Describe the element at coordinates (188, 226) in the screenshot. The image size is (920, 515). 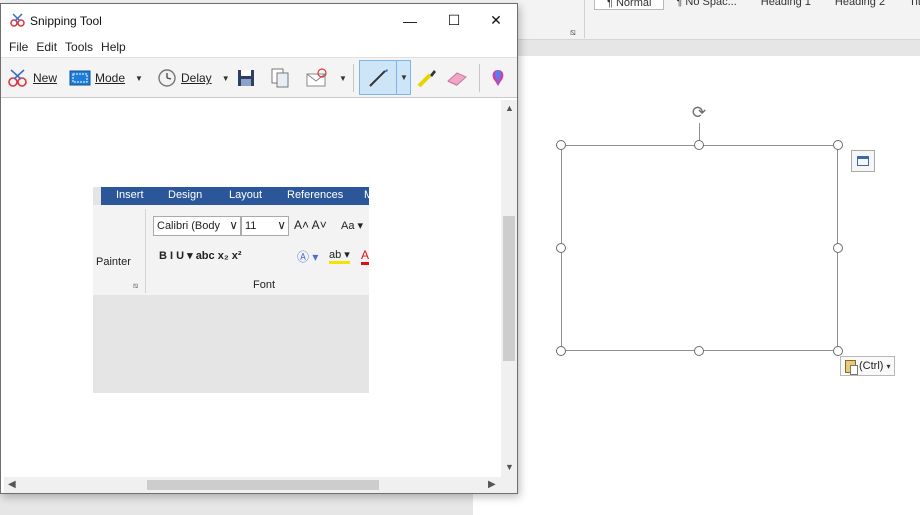
I see `captured-font-name: Calibri (Body` at that location.